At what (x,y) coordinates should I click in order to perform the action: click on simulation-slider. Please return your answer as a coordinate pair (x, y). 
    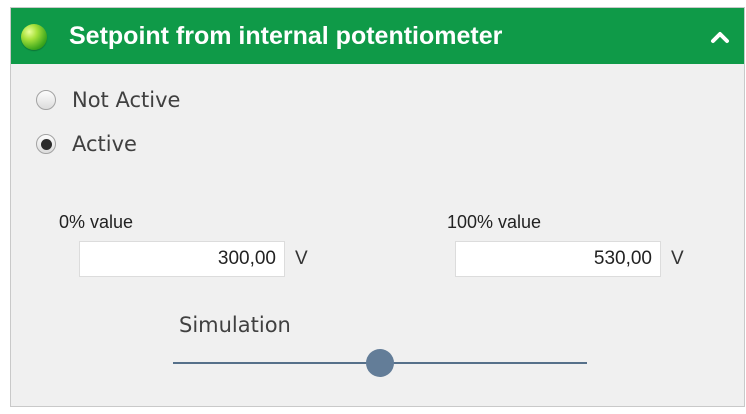
    Looking at the image, I should click on (380, 363).